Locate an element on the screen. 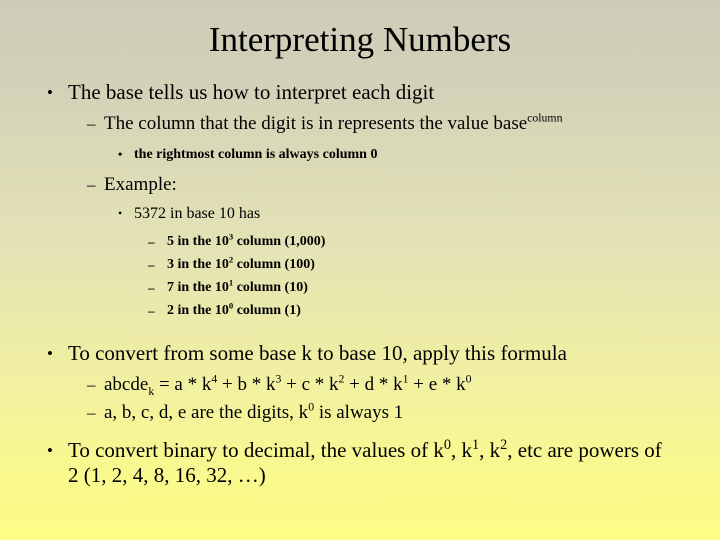  bullet-text: 7 in the 101 column (10) is located at coordinates (413, 287).